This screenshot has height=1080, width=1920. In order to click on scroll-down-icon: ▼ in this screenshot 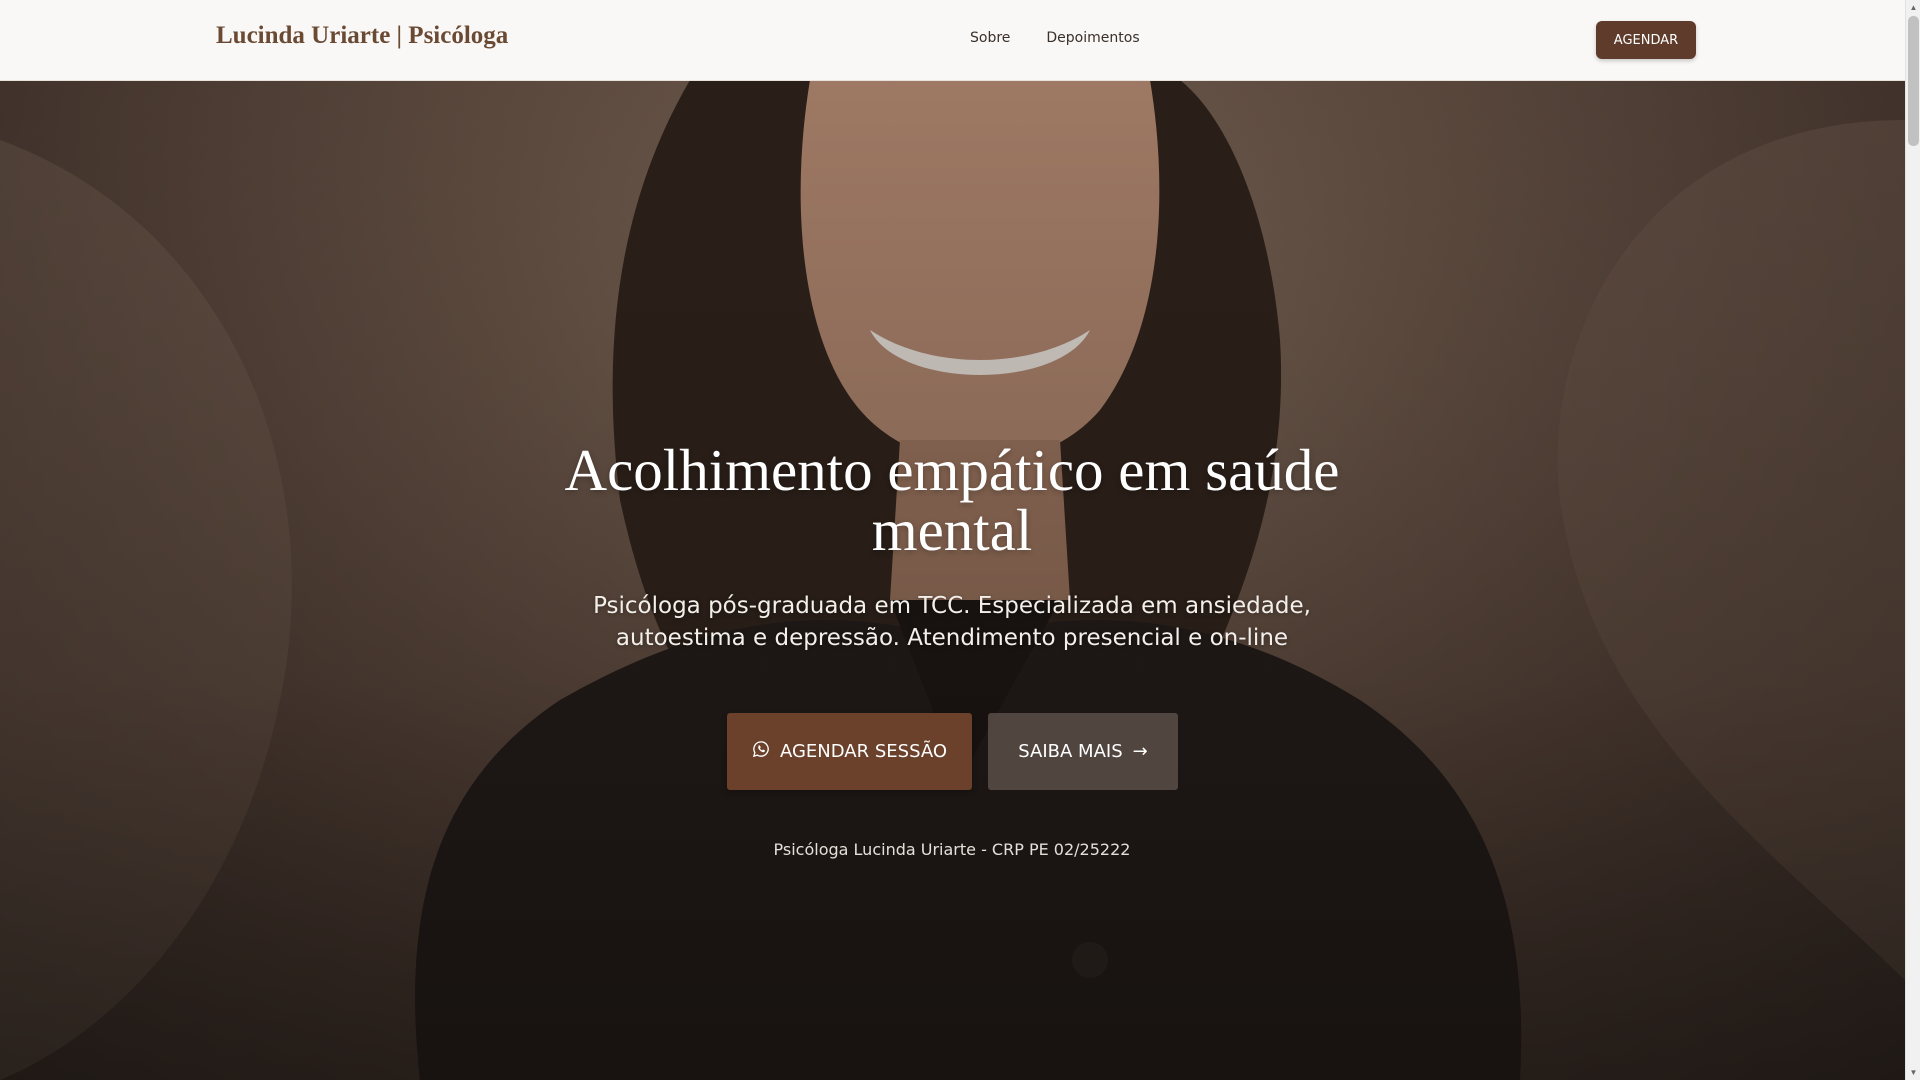, I will do `click(1913, 1072)`.